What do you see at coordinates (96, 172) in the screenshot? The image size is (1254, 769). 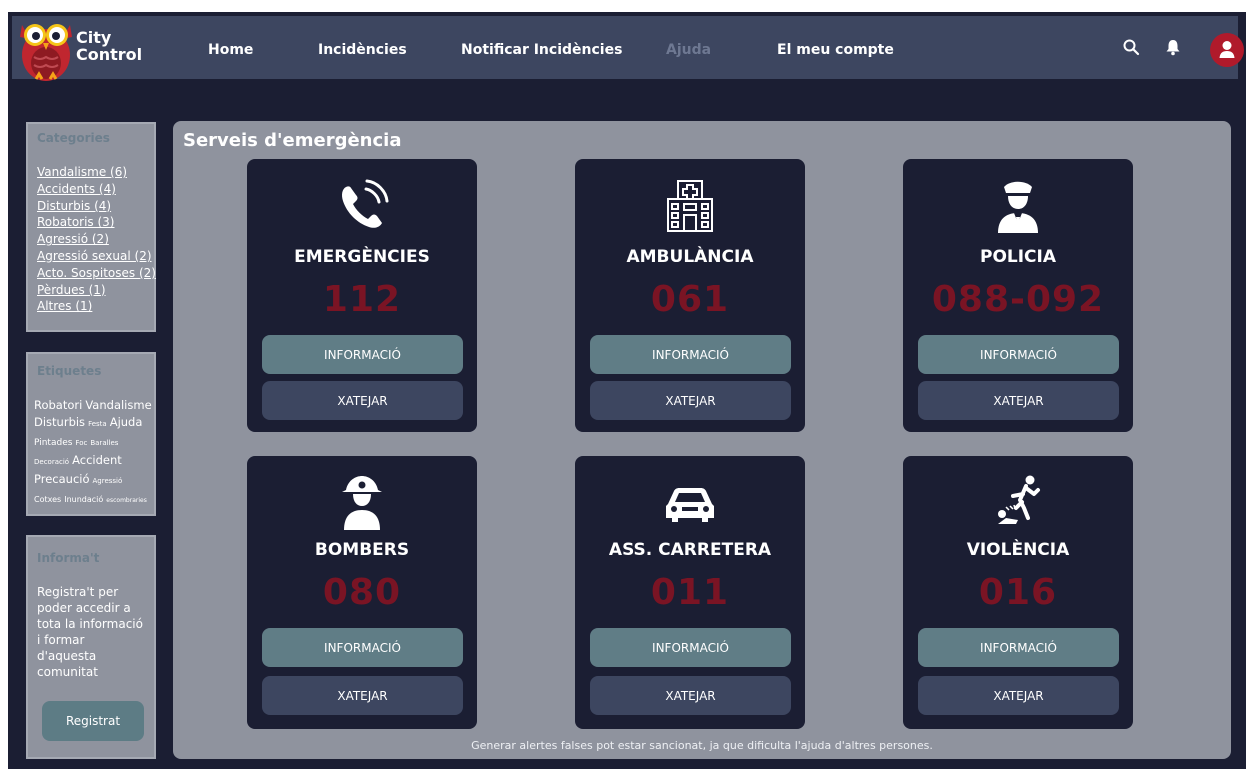 I see `category-link: Vandalisme (6)` at bounding box center [96, 172].